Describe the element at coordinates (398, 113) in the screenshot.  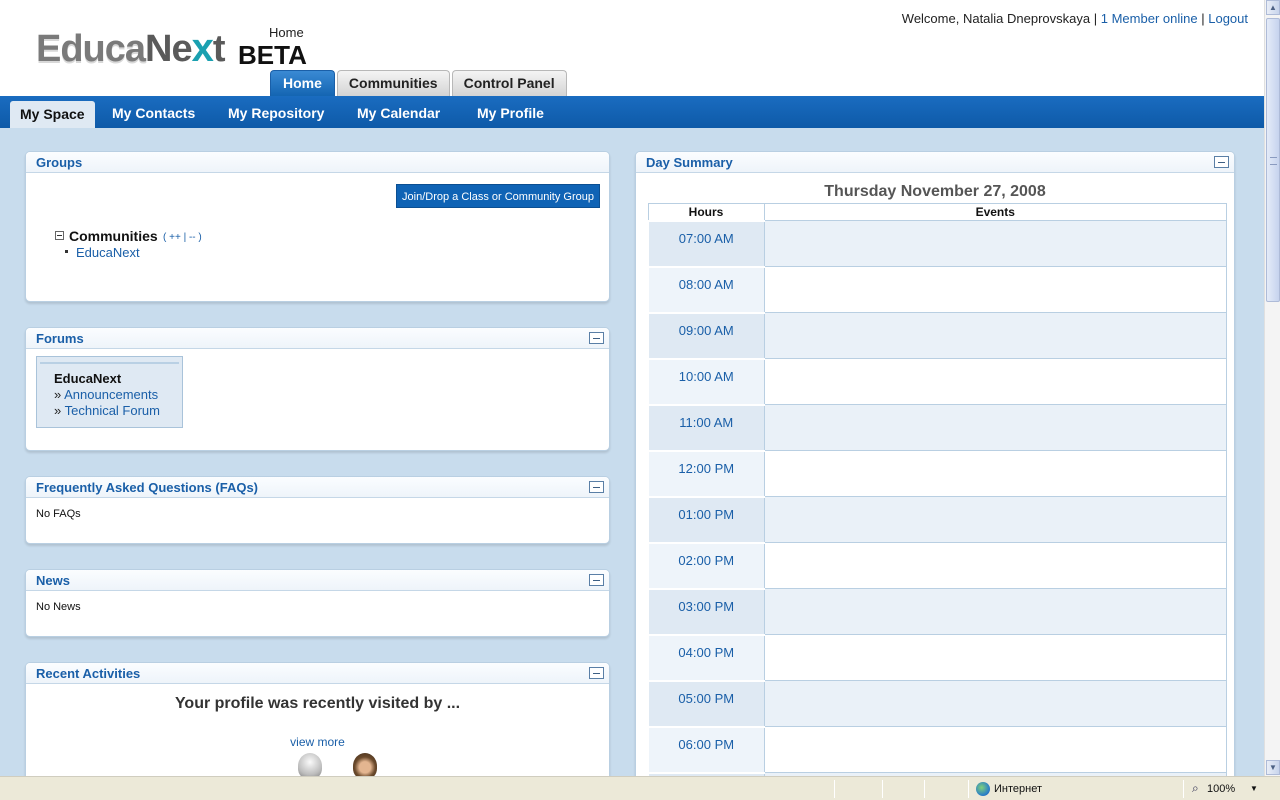
I see `subtab-my-calendar: My Calendar` at that location.